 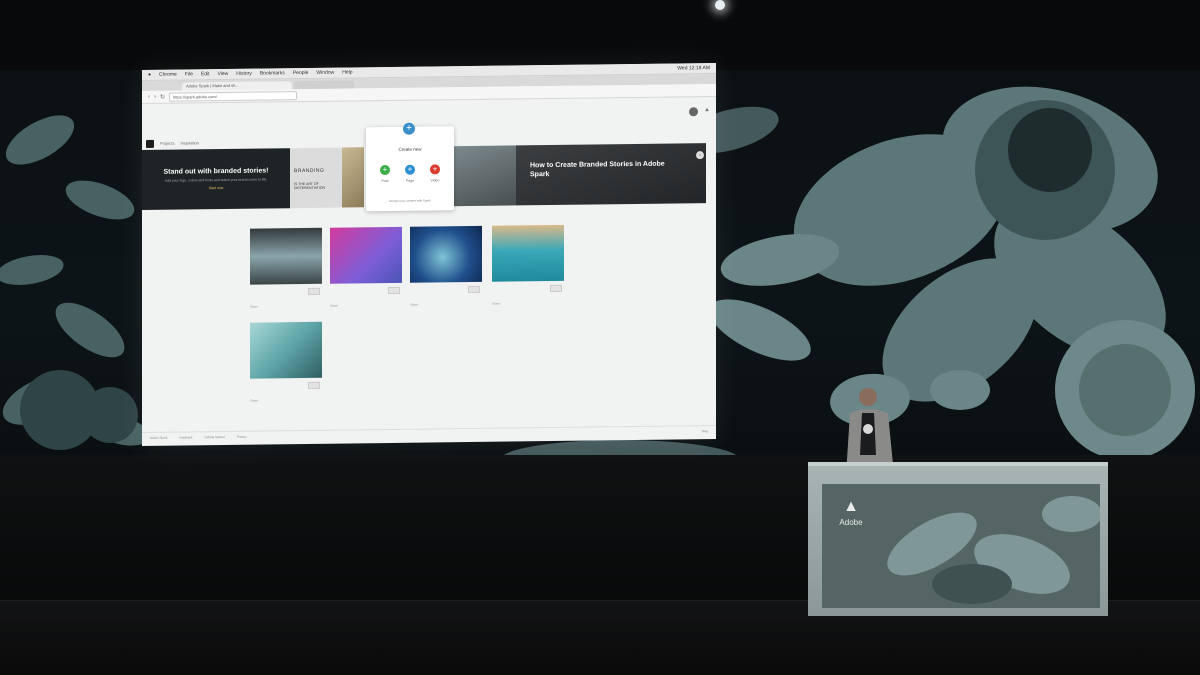 What do you see at coordinates (301, 73) in the screenshot?
I see `menu-item: People` at bounding box center [301, 73].